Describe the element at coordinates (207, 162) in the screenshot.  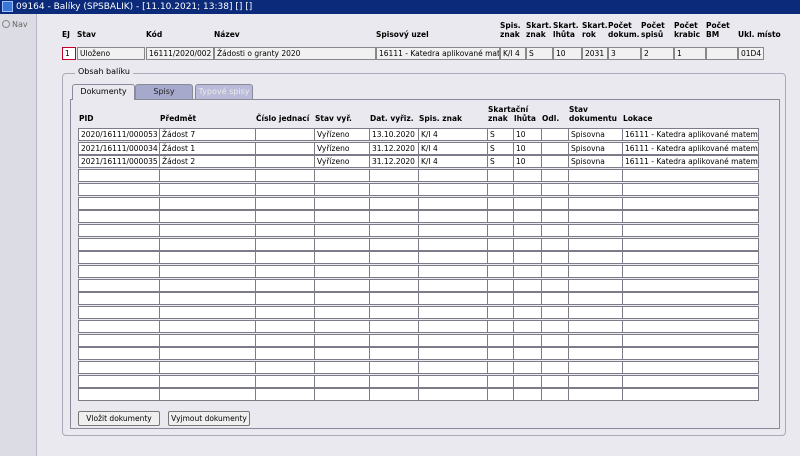
I see `table-cell-predmet: Žádost 2` at that location.